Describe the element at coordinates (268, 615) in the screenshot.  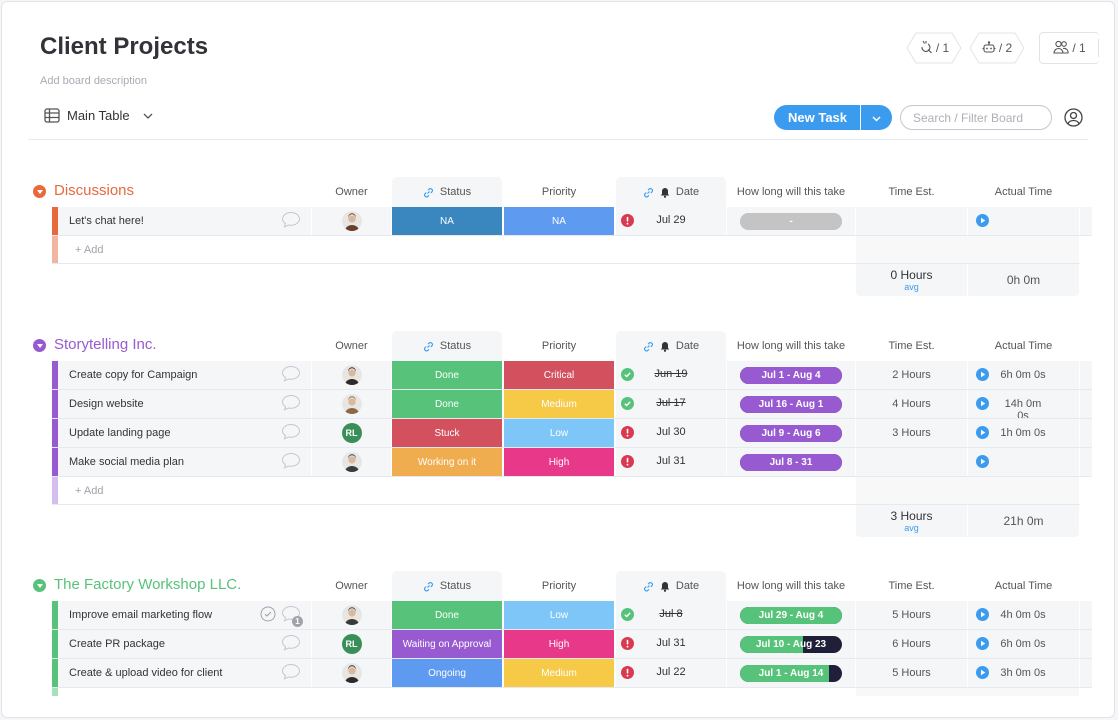
I see `done-check-icon` at that location.